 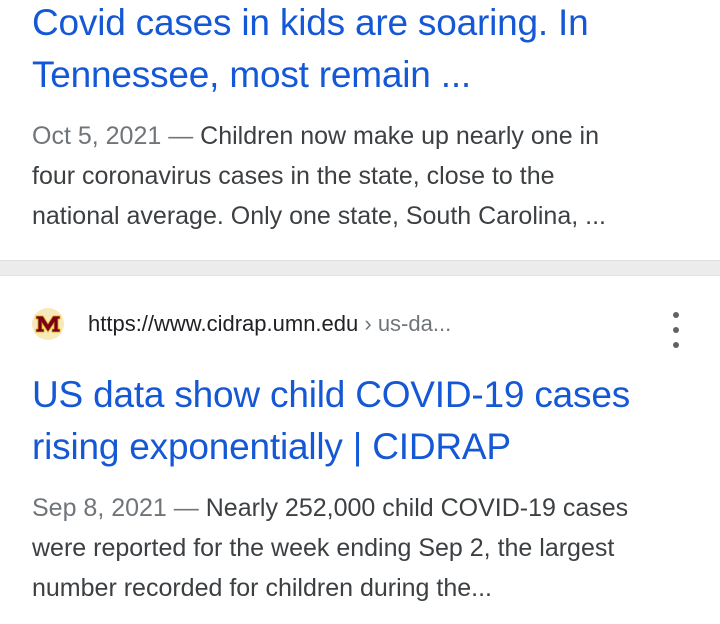 I want to click on snippet-text: Children now make up nearly one in, so click(x=399, y=136).